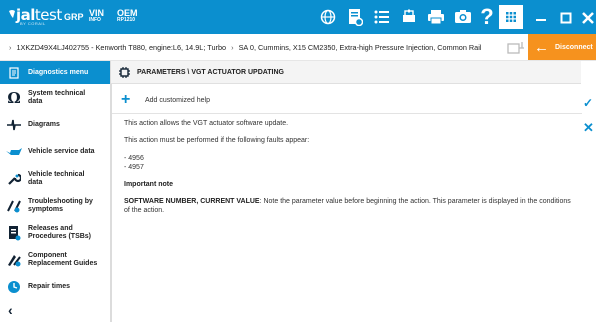 This screenshot has height=322, width=596. Describe the element at coordinates (14, 152) in the screenshot. I see `oil-can-icon` at that location.